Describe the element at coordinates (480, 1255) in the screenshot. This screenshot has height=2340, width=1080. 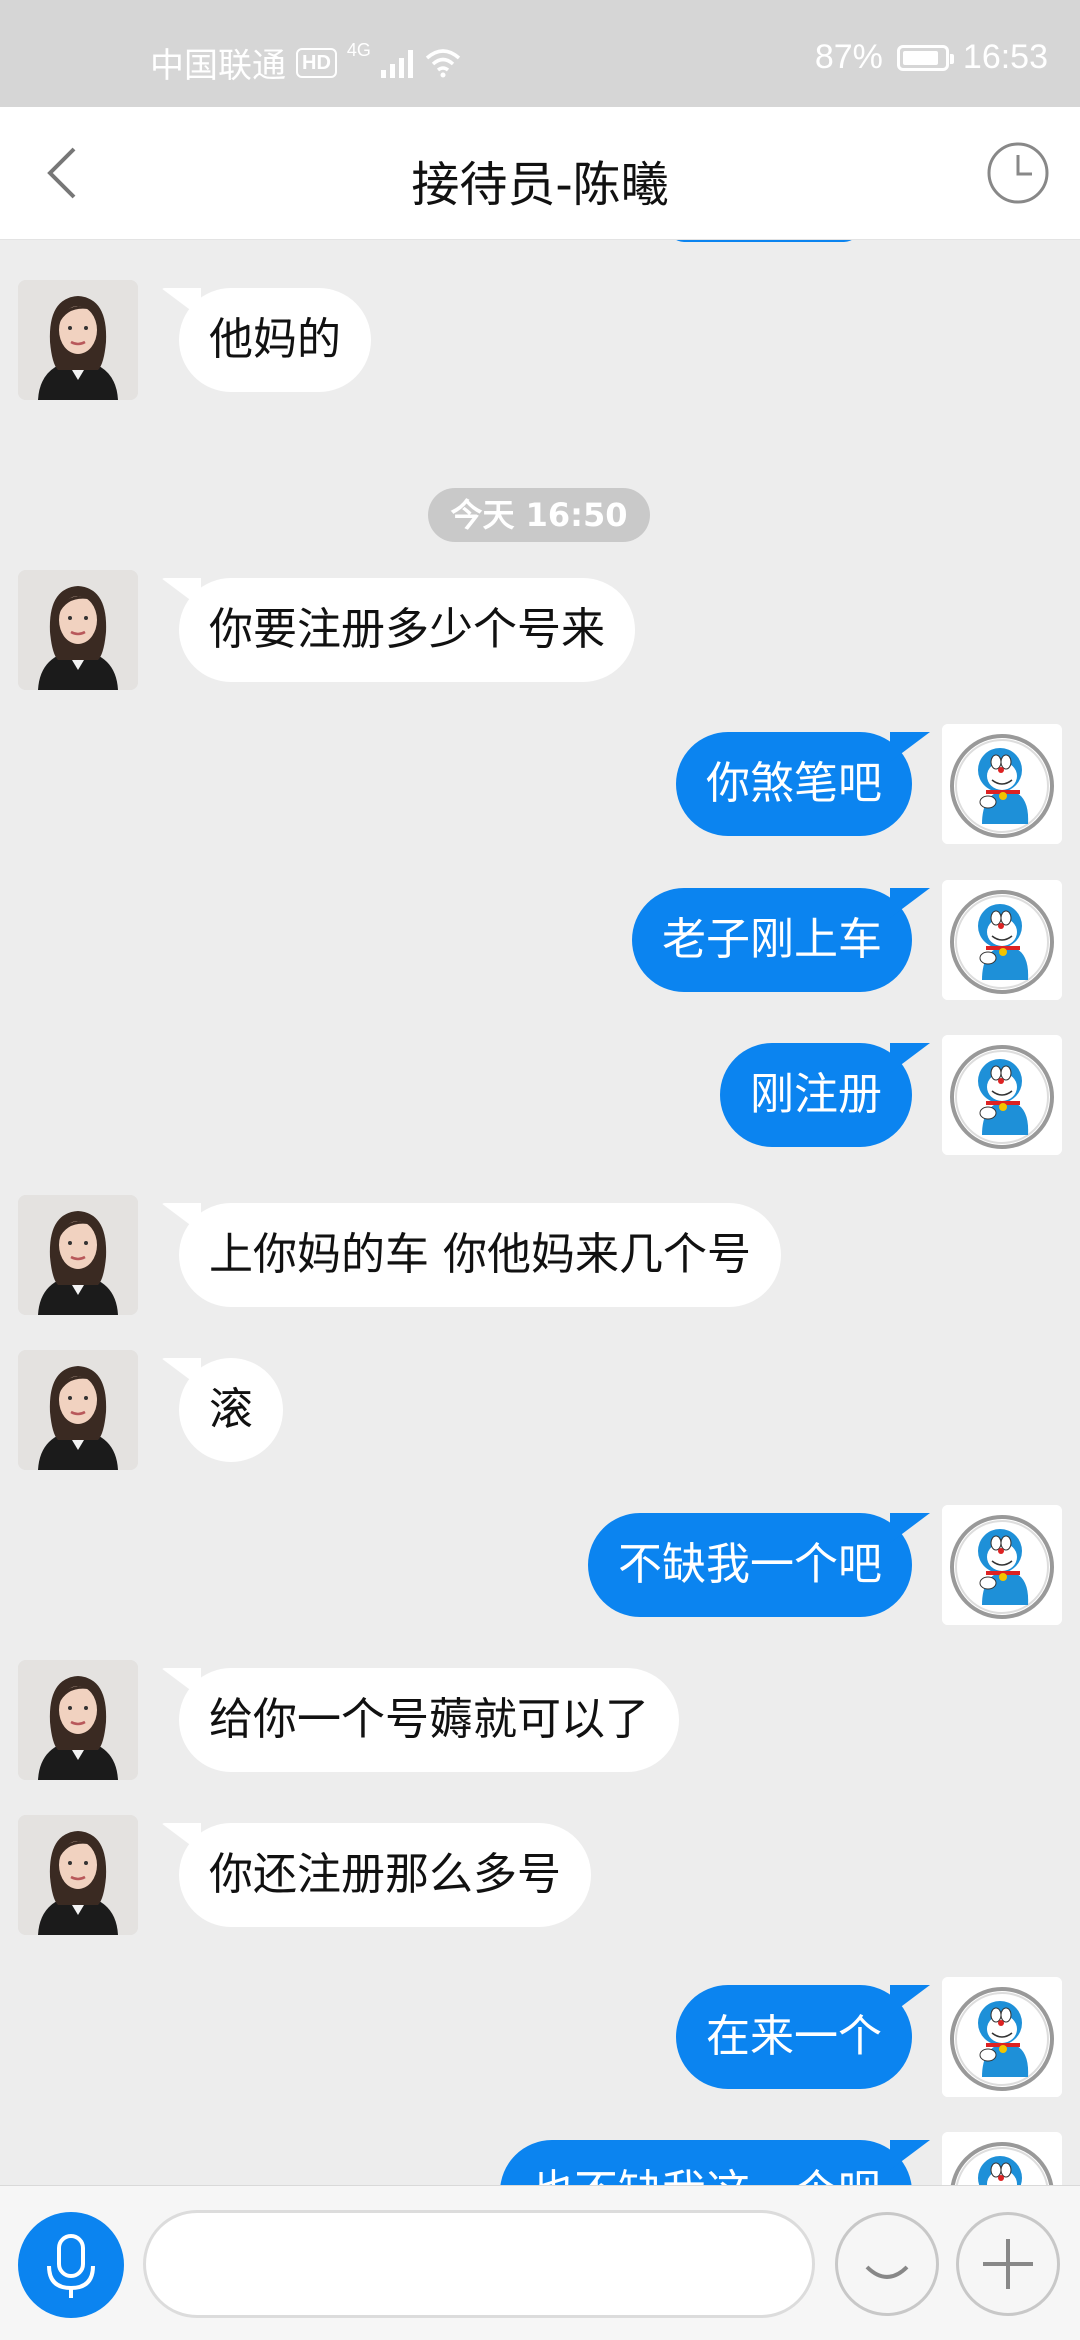
I see `incoming-message-bubble: 上你妈的车 你他妈来几个号` at that location.